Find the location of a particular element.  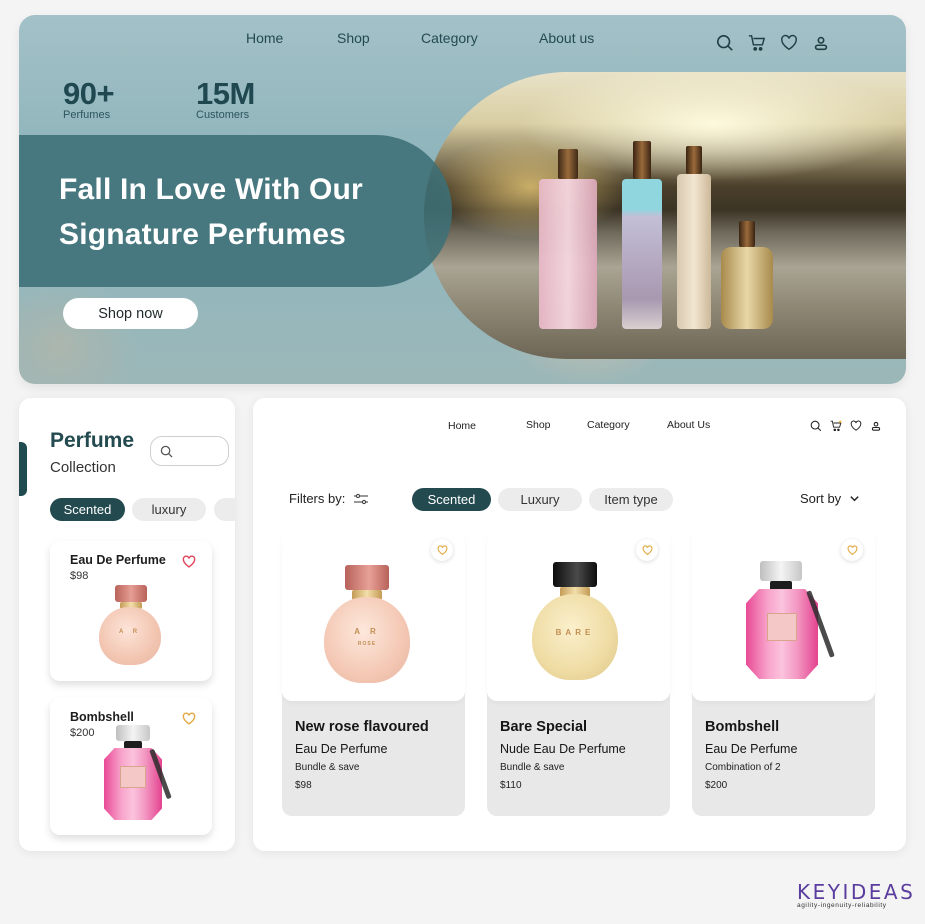

product-subtitle: Nude Eau De Perfume is located at coordinates (563, 749).